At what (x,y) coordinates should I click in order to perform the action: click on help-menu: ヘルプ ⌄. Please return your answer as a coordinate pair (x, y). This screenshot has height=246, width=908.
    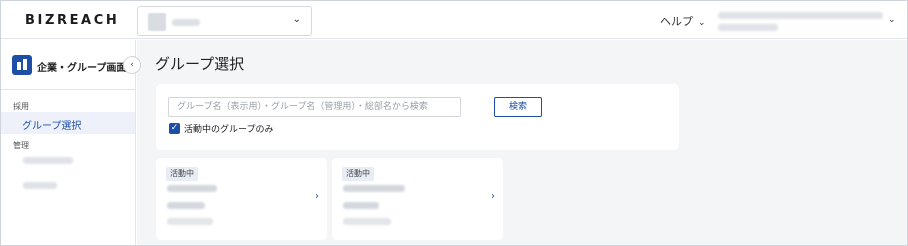
    Looking at the image, I should click on (683, 21).